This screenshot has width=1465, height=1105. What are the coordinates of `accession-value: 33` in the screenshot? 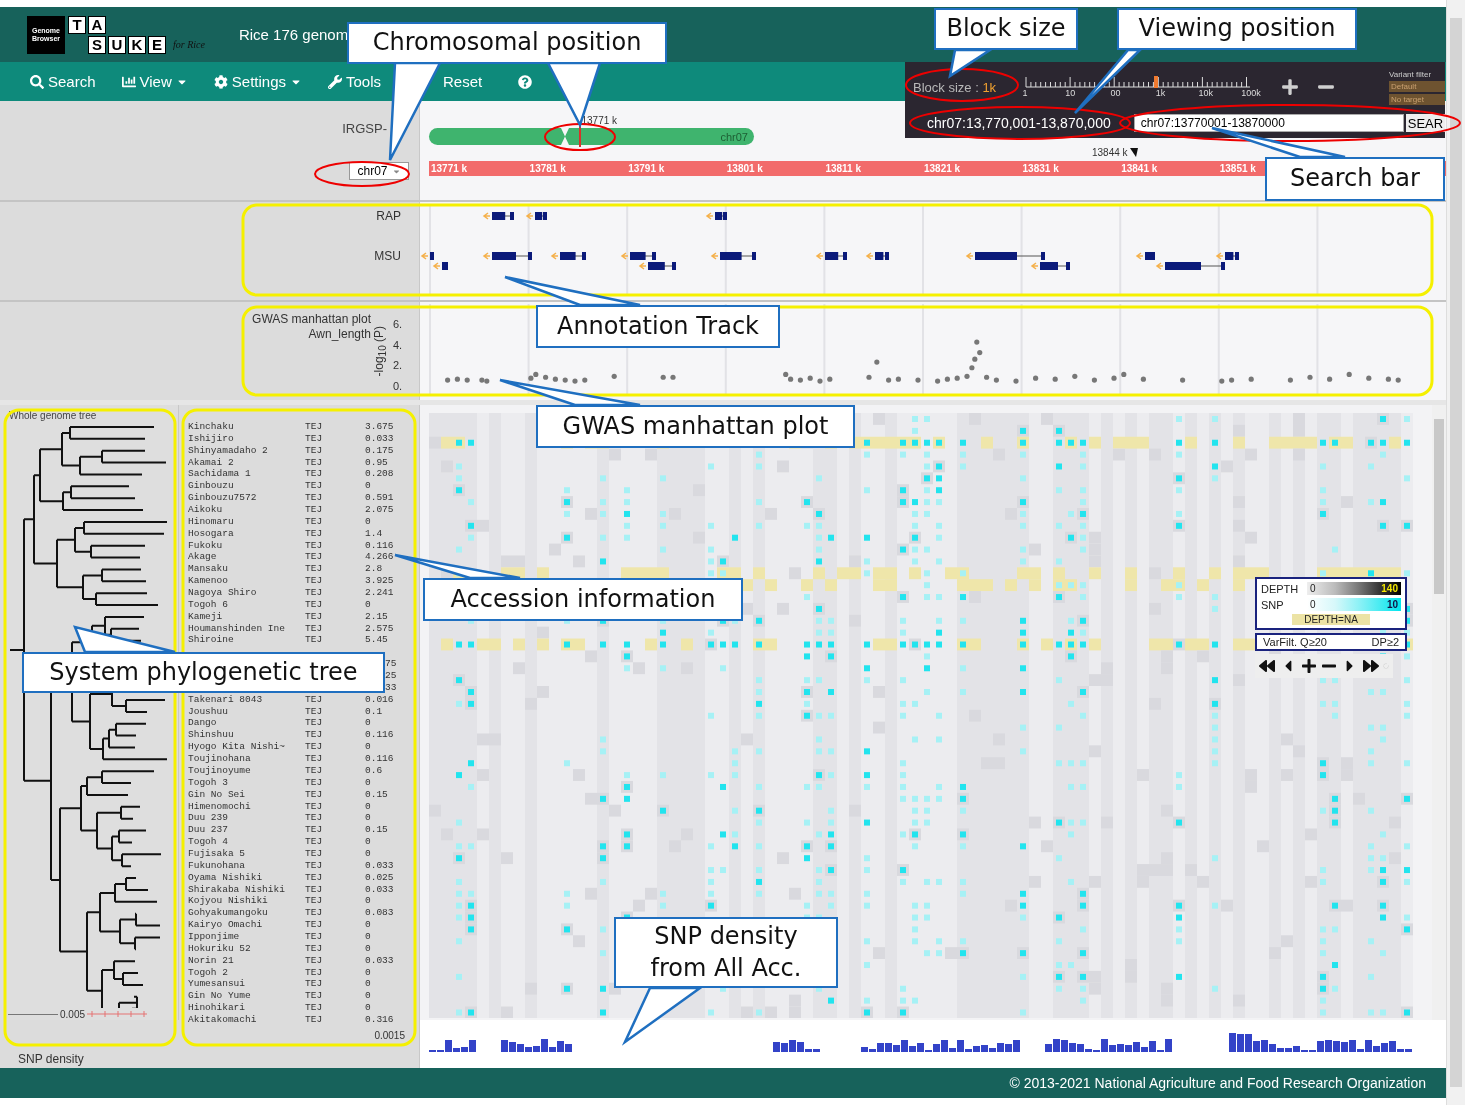 It's located at (391, 687).